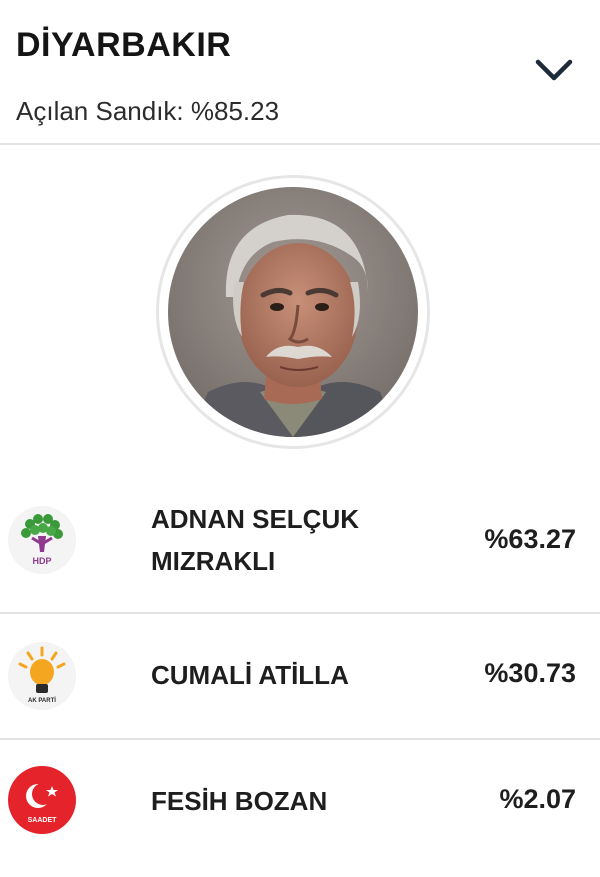  I want to click on hdp-logo: HDP, so click(42, 540).